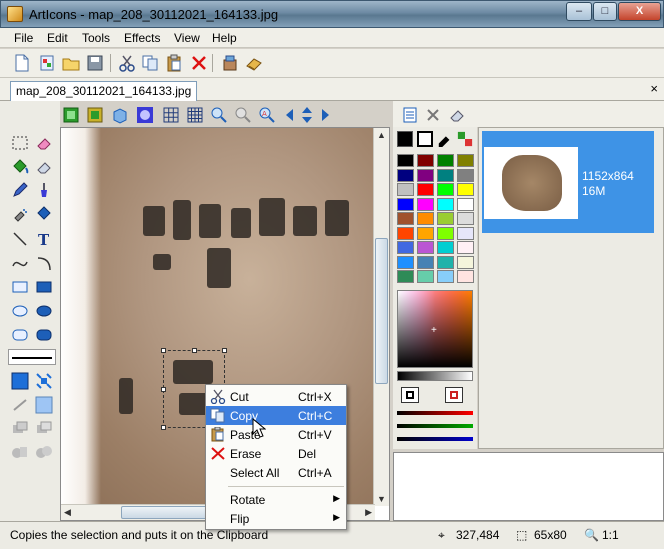  I want to click on grid-icon, so click(171, 115).